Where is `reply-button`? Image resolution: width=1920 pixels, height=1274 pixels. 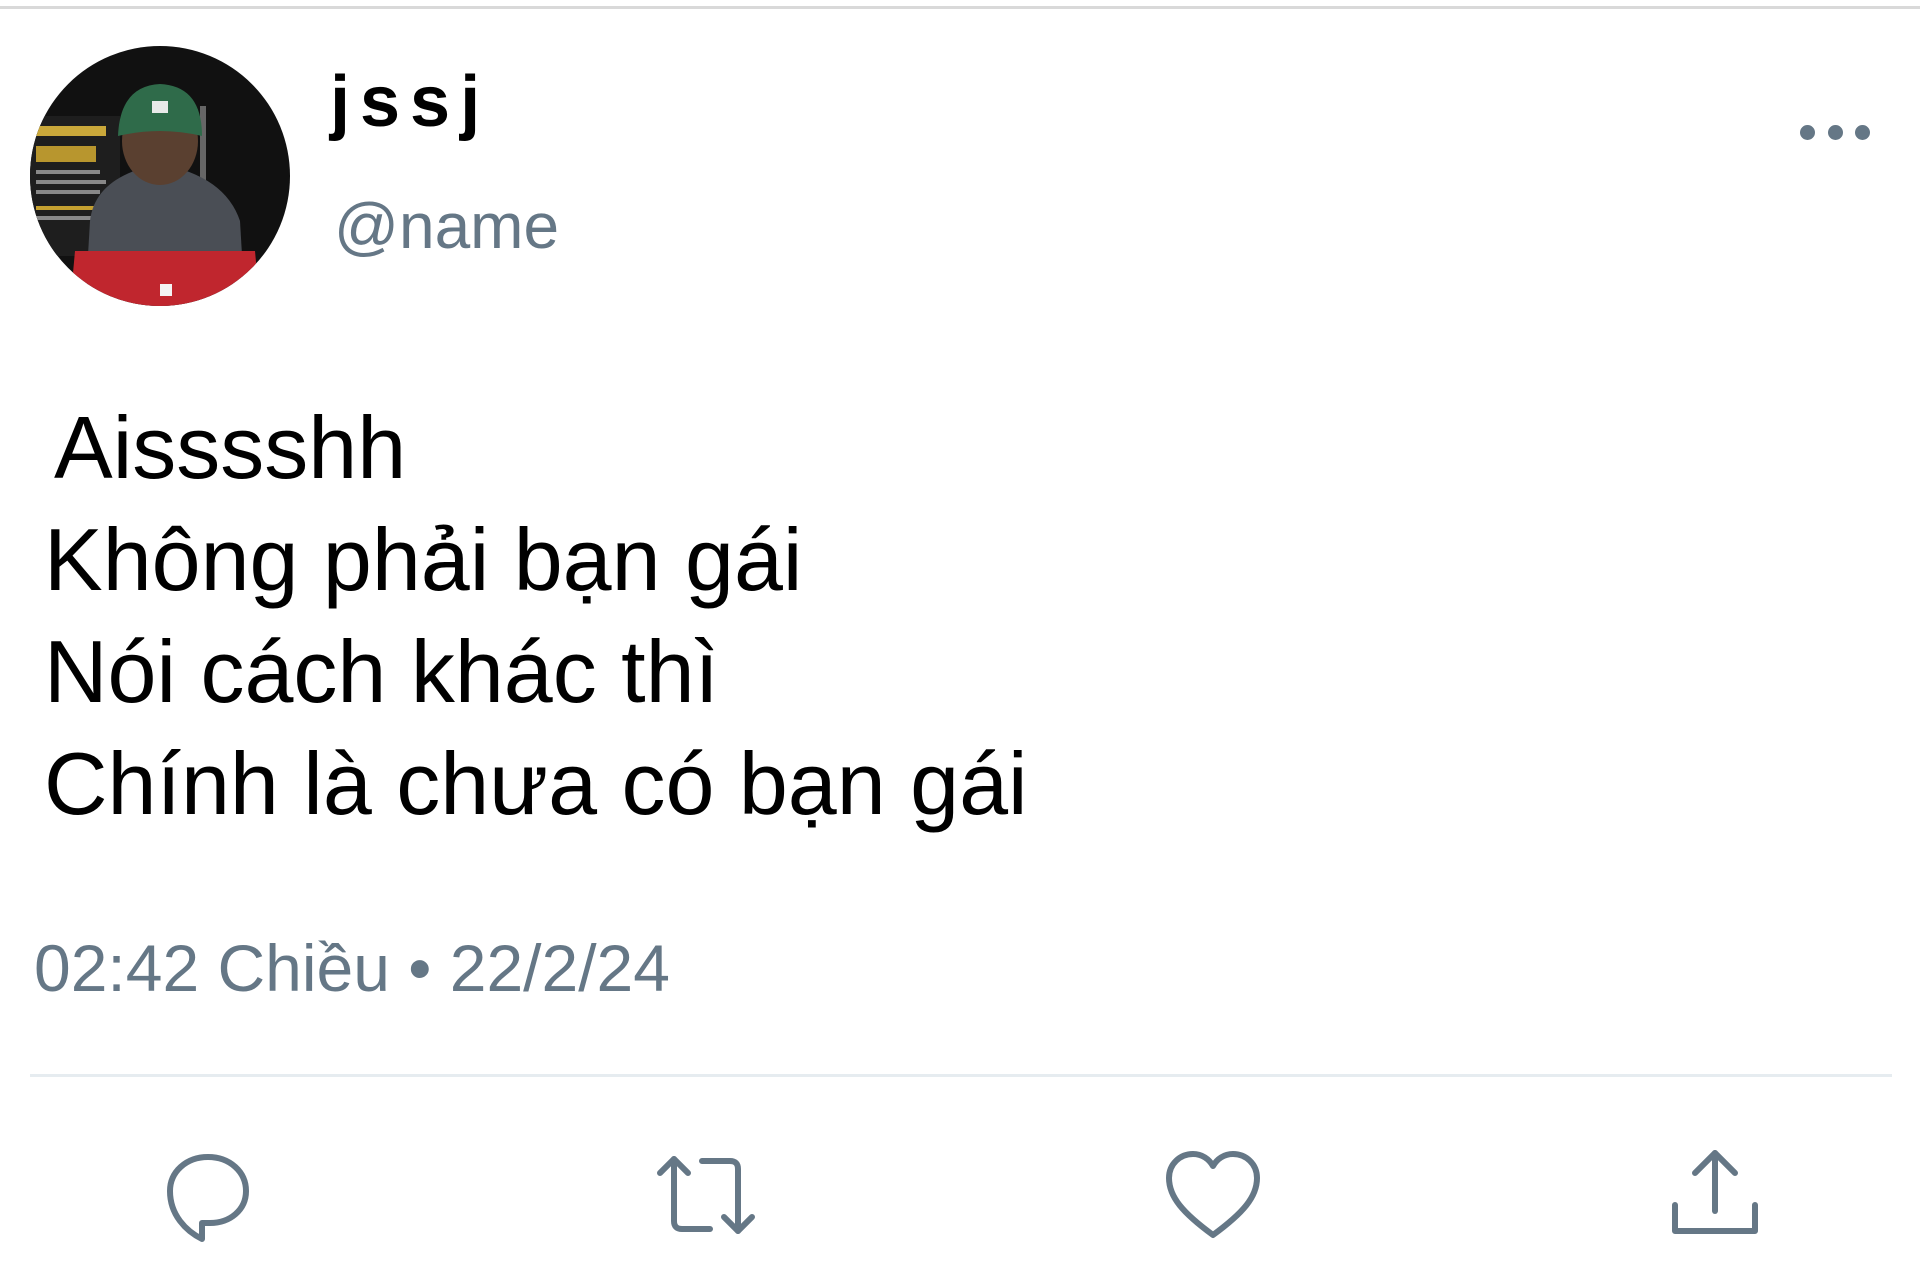 reply-button is located at coordinates (208, 1195).